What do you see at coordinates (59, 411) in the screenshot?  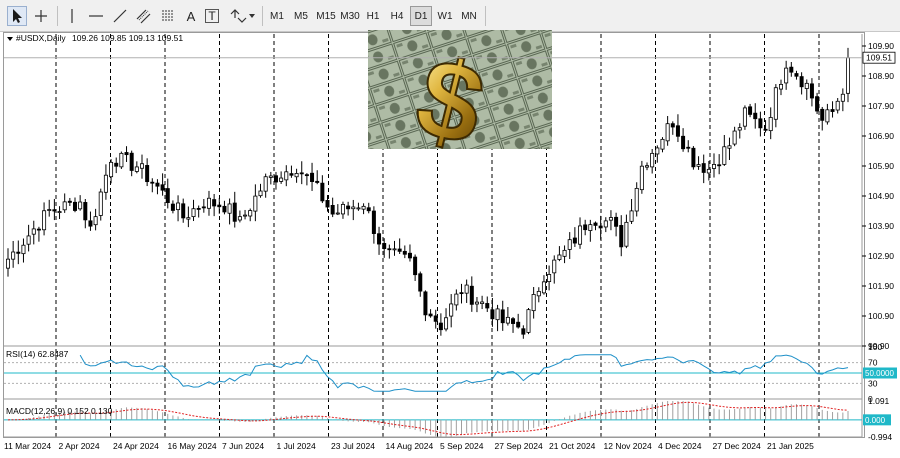 I see `macd-title: MACD(12,26,9) 0.152 0.130` at bounding box center [59, 411].